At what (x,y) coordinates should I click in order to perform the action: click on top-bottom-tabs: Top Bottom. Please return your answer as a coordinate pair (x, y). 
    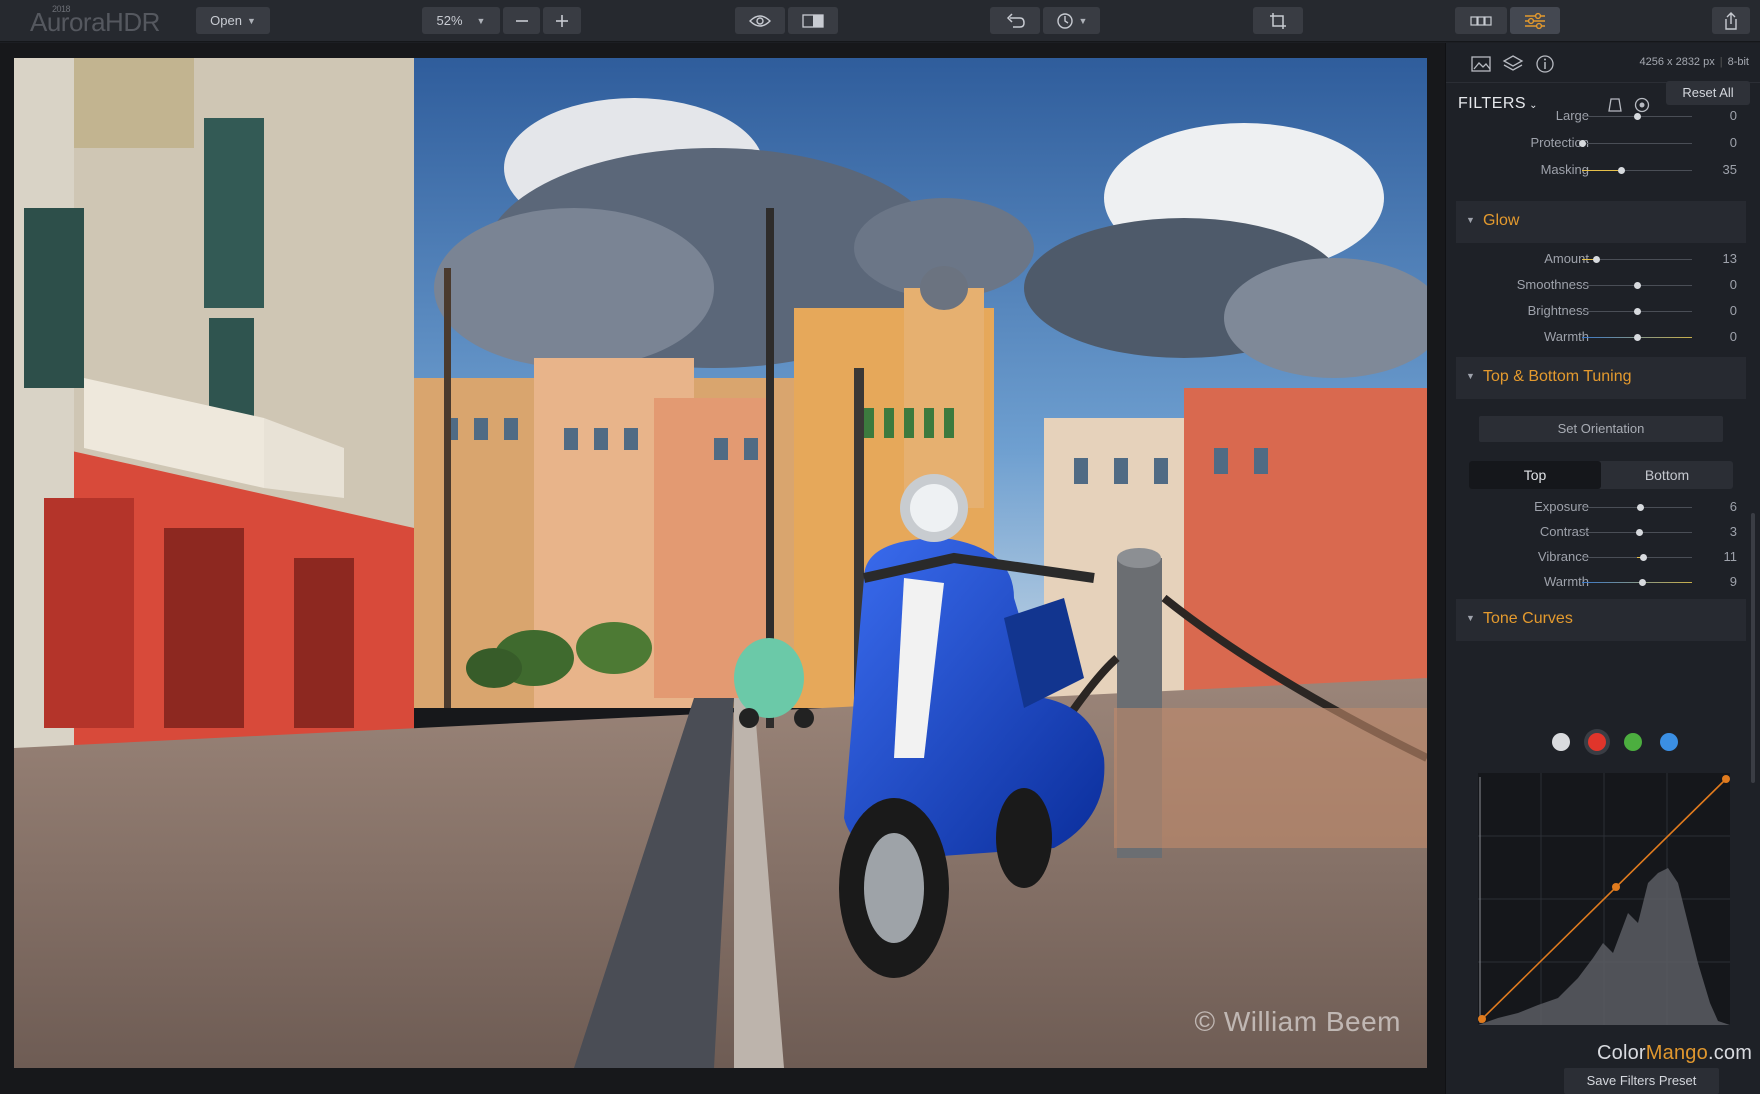
    Looking at the image, I should click on (1601, 475).